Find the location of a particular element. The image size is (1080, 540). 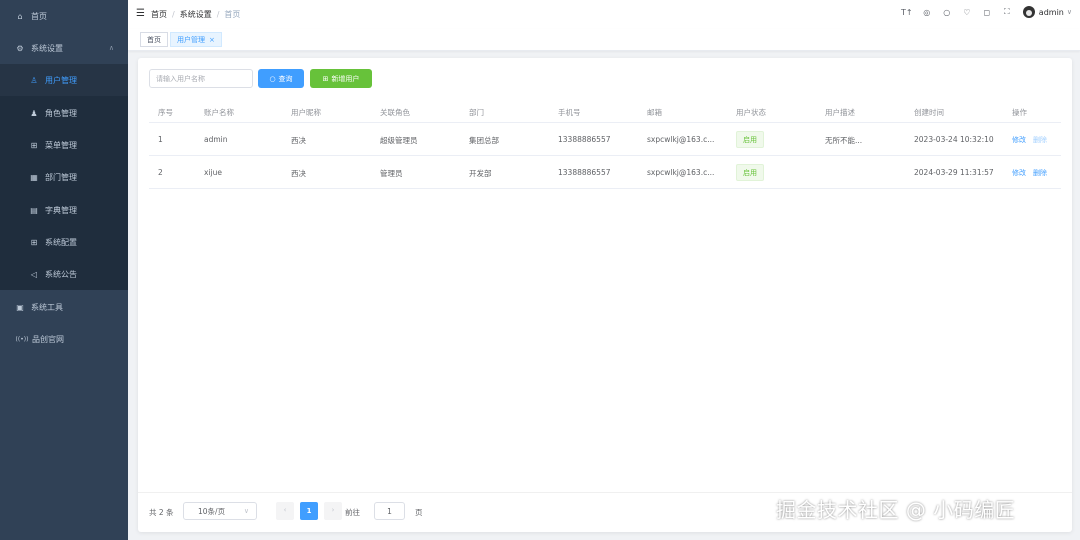

tag-label: 用户管理 is located at coordinates (191, 40).